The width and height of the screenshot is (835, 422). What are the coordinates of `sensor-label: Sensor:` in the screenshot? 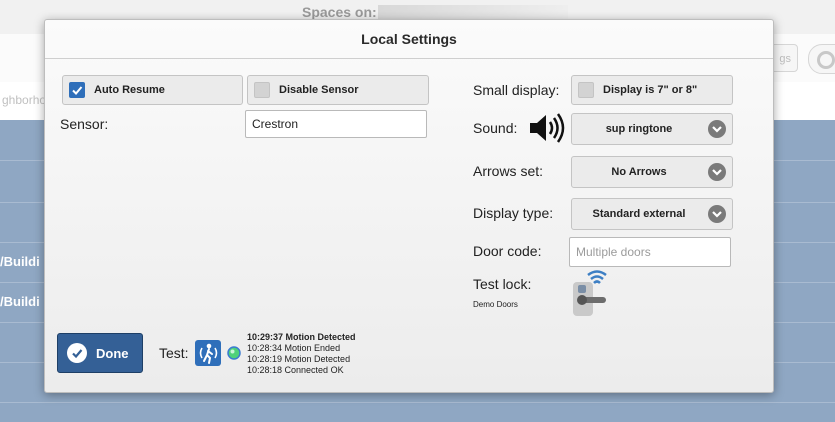 It's located at (84, 124).